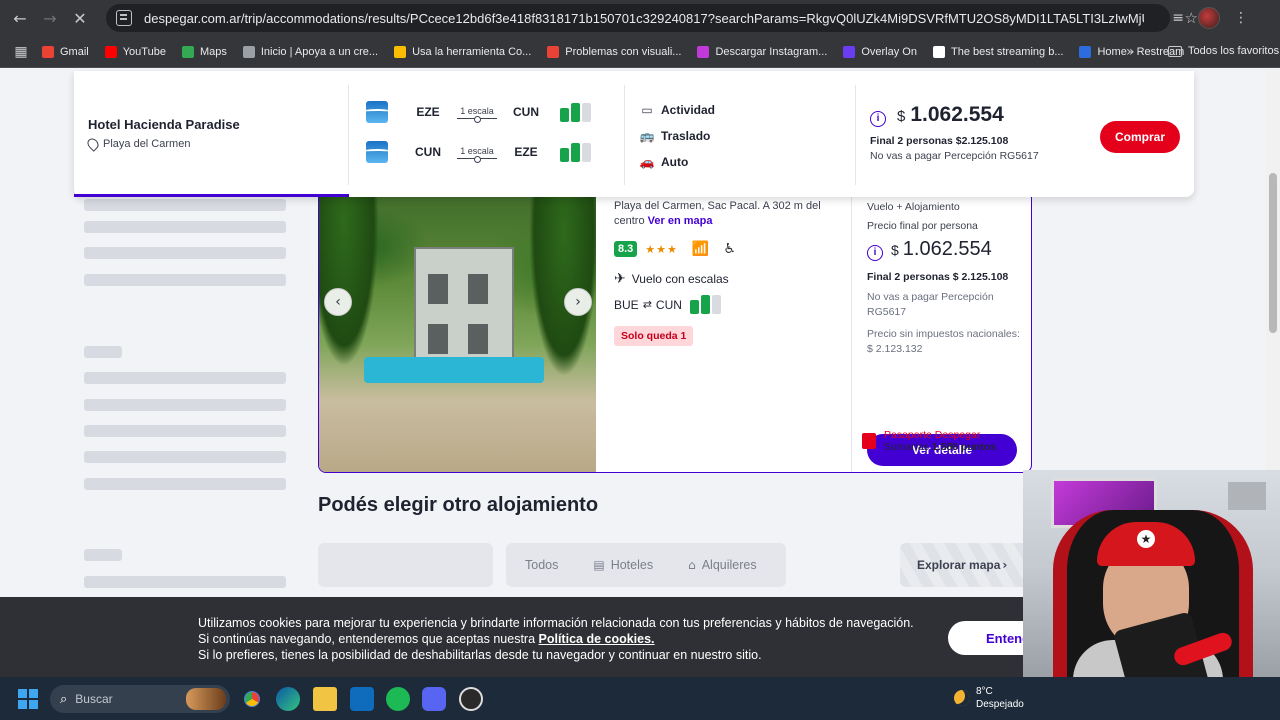 This screenshot has height=720, width=1280. What do you see at coordinates (338, 302) in the screenshot?
I see `photo-prev-button: ‹` at bounding box center [338, 302].